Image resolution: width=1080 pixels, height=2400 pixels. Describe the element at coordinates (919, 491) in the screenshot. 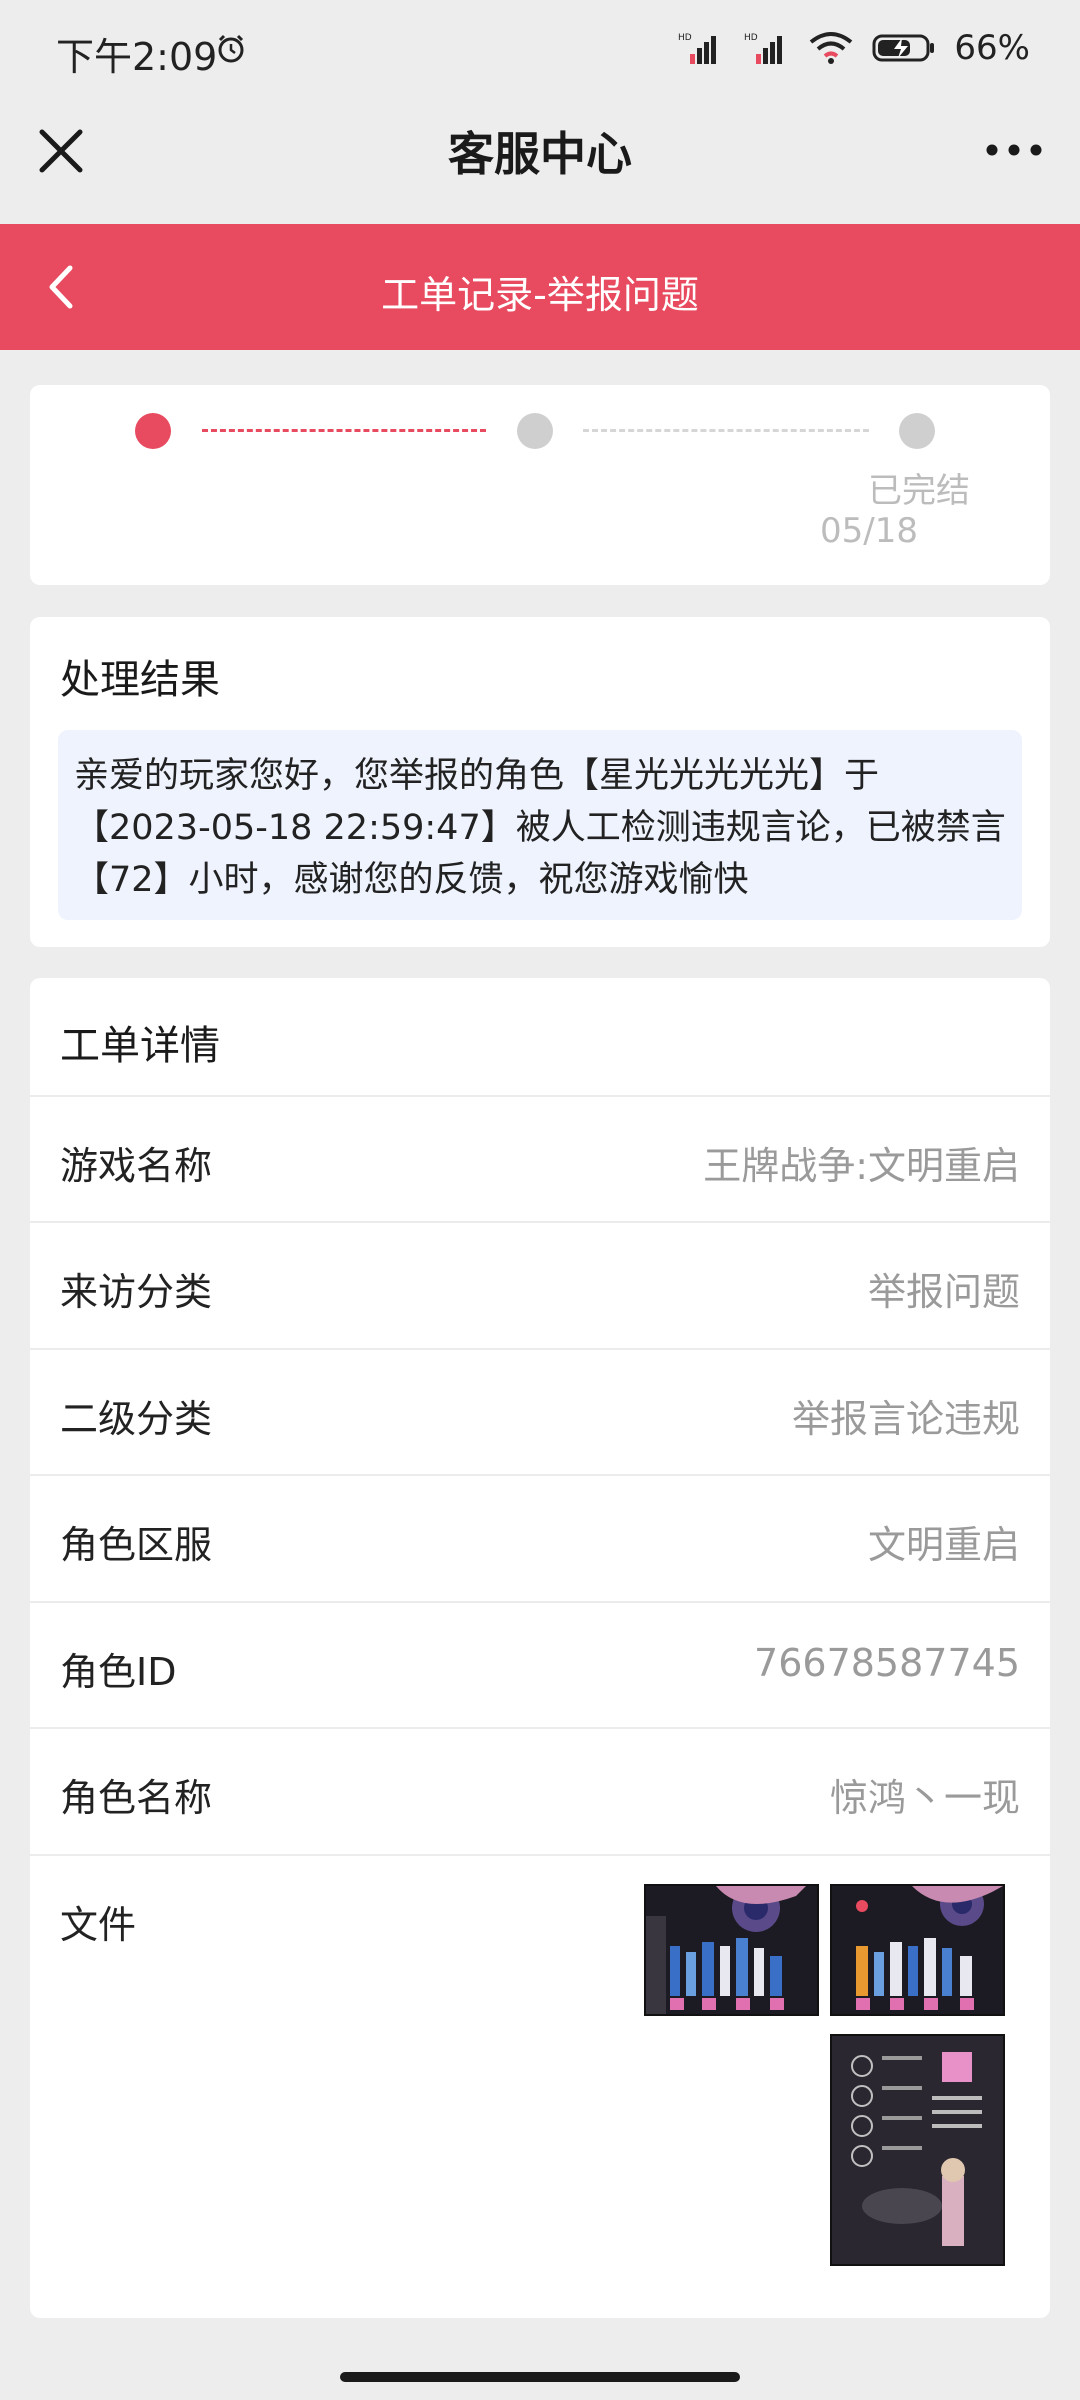

I see `progress-step-3-label: 已完结` at that location.